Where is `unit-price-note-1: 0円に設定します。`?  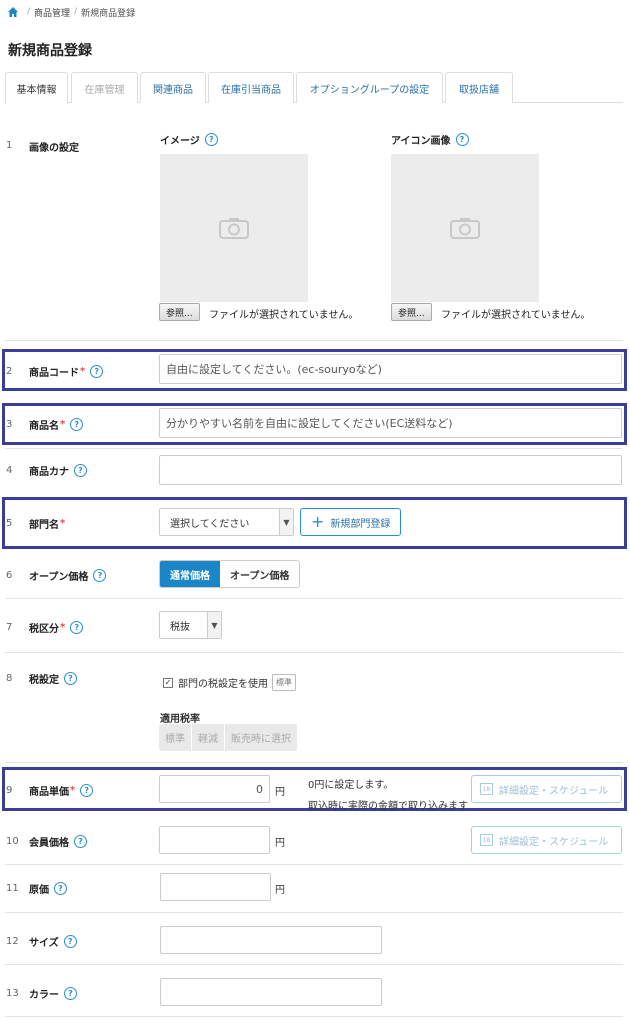
unit-price-note-1: 0円に設定します。 is located at coordinates (351, 785).